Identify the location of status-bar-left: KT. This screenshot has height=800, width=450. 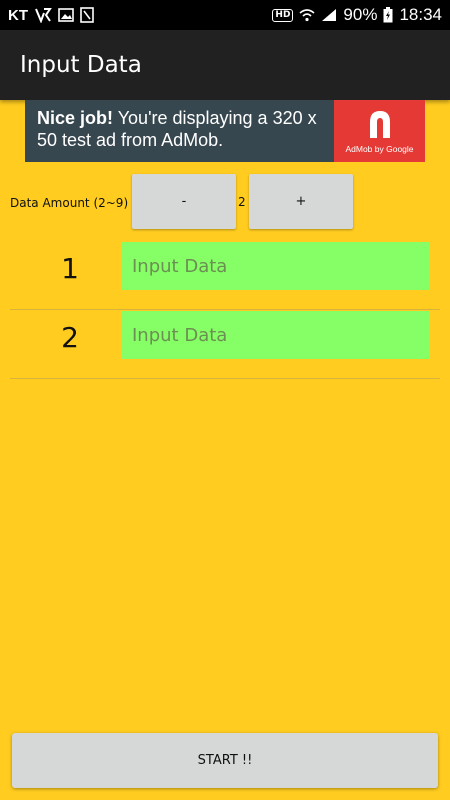
(51, 15).